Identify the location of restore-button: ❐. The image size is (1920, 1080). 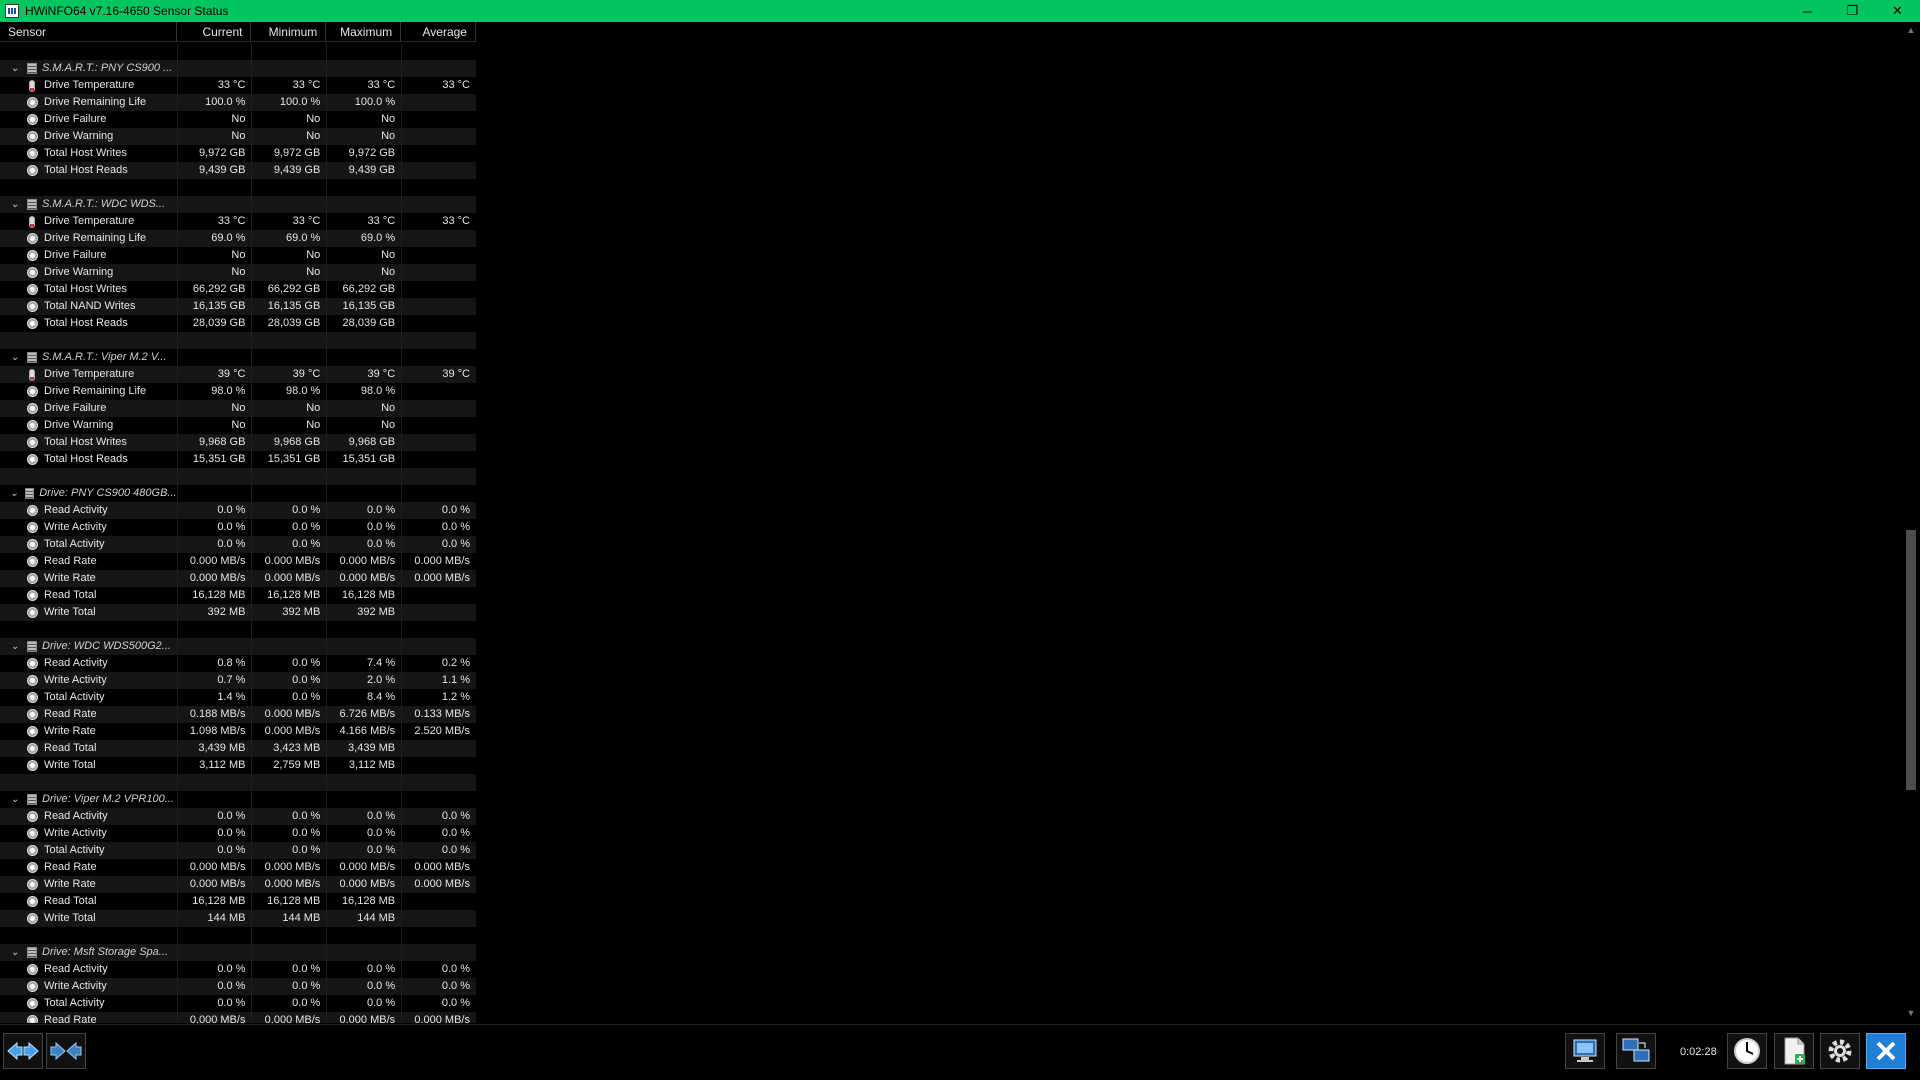
(1852, 11).